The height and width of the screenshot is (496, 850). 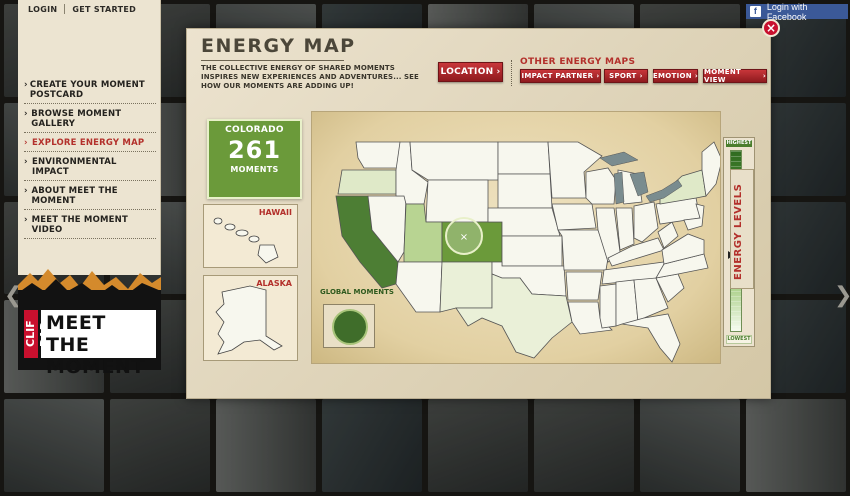 What do you see at coordinates (457, 201) in the screenshot?
I see `state-wyoming` at bounding box center [457, 201].